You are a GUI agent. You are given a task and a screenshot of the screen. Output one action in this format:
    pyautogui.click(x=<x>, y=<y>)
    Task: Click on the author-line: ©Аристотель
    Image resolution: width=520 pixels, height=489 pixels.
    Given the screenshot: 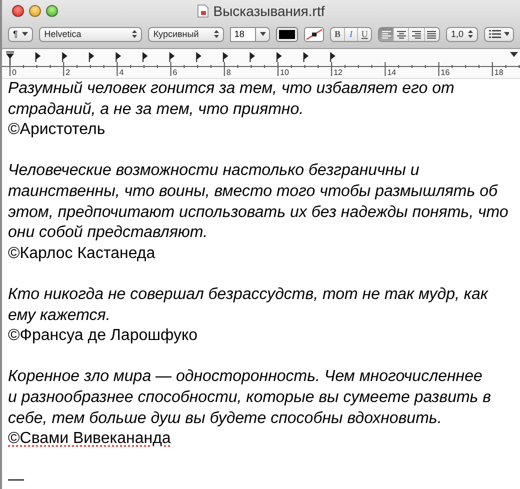 What is the action you would take?
    pyautogui.click(x=57, y=129)
    